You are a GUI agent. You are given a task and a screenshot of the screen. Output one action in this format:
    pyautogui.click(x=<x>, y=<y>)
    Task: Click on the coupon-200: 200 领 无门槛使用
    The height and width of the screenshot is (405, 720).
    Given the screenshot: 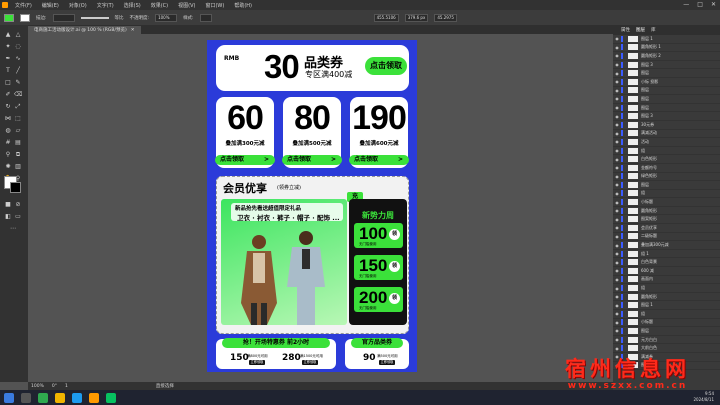 What is the action you would take?
    pyautogui.click(x=378, y=299)
    